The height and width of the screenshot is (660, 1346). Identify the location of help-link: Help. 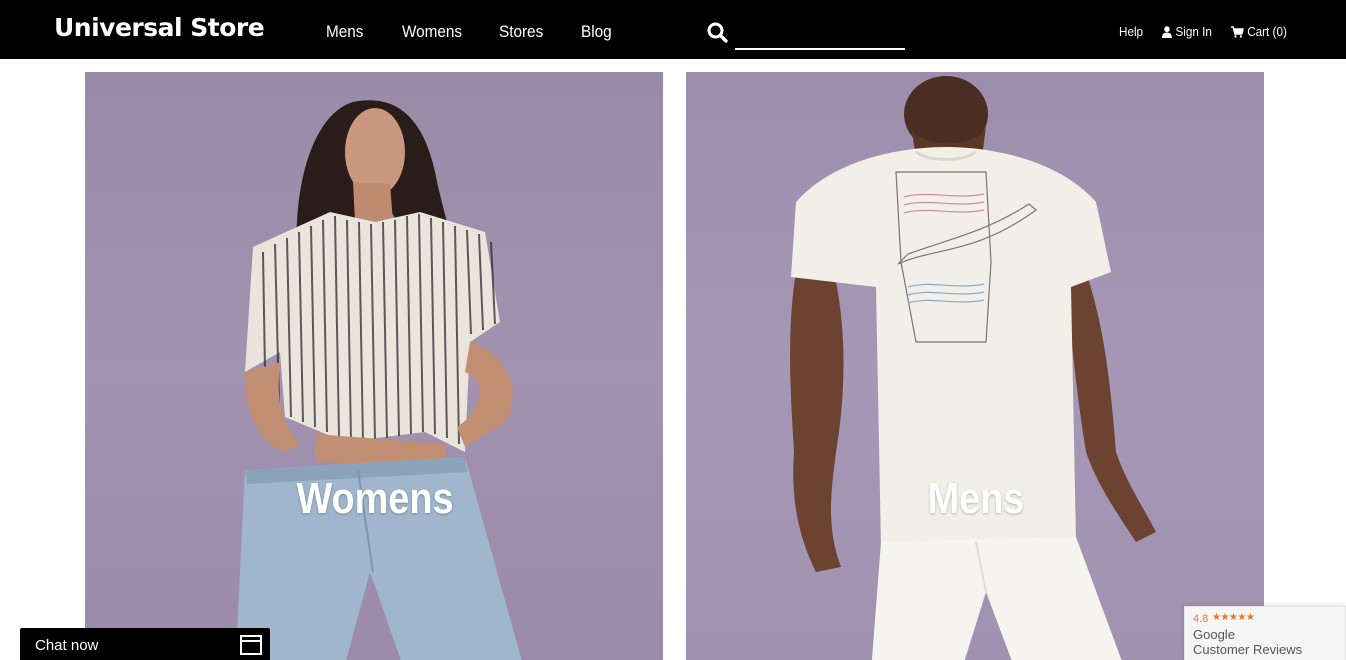
(1131, 31).